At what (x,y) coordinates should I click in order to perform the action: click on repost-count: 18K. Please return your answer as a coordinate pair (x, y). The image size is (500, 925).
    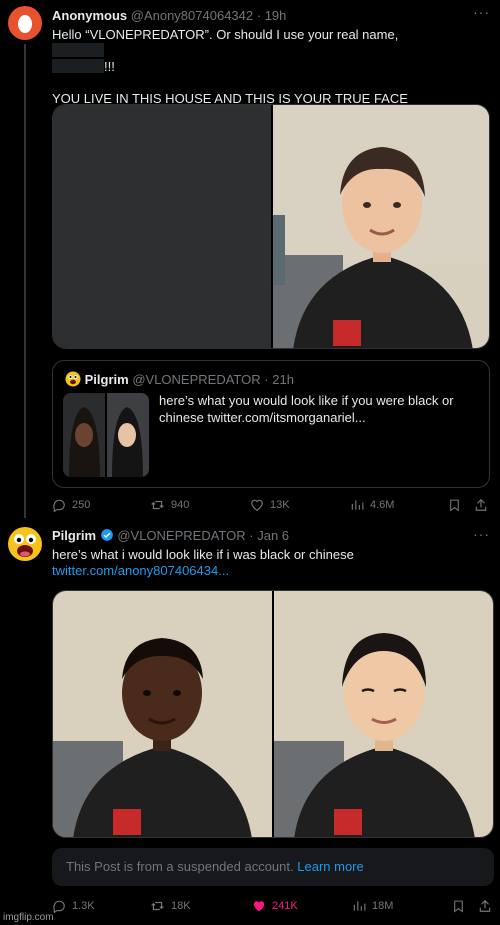
    Looking at the image, I should click on (181, 906).